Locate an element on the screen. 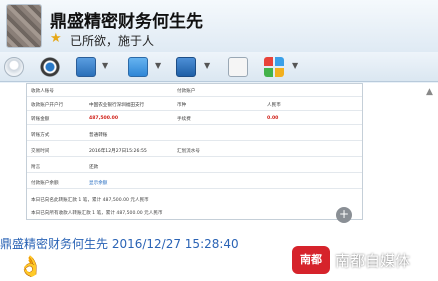 The width and height of the screenshot is (438, 281). fee-amount: 0.00 is located at coordinates (273, 118).